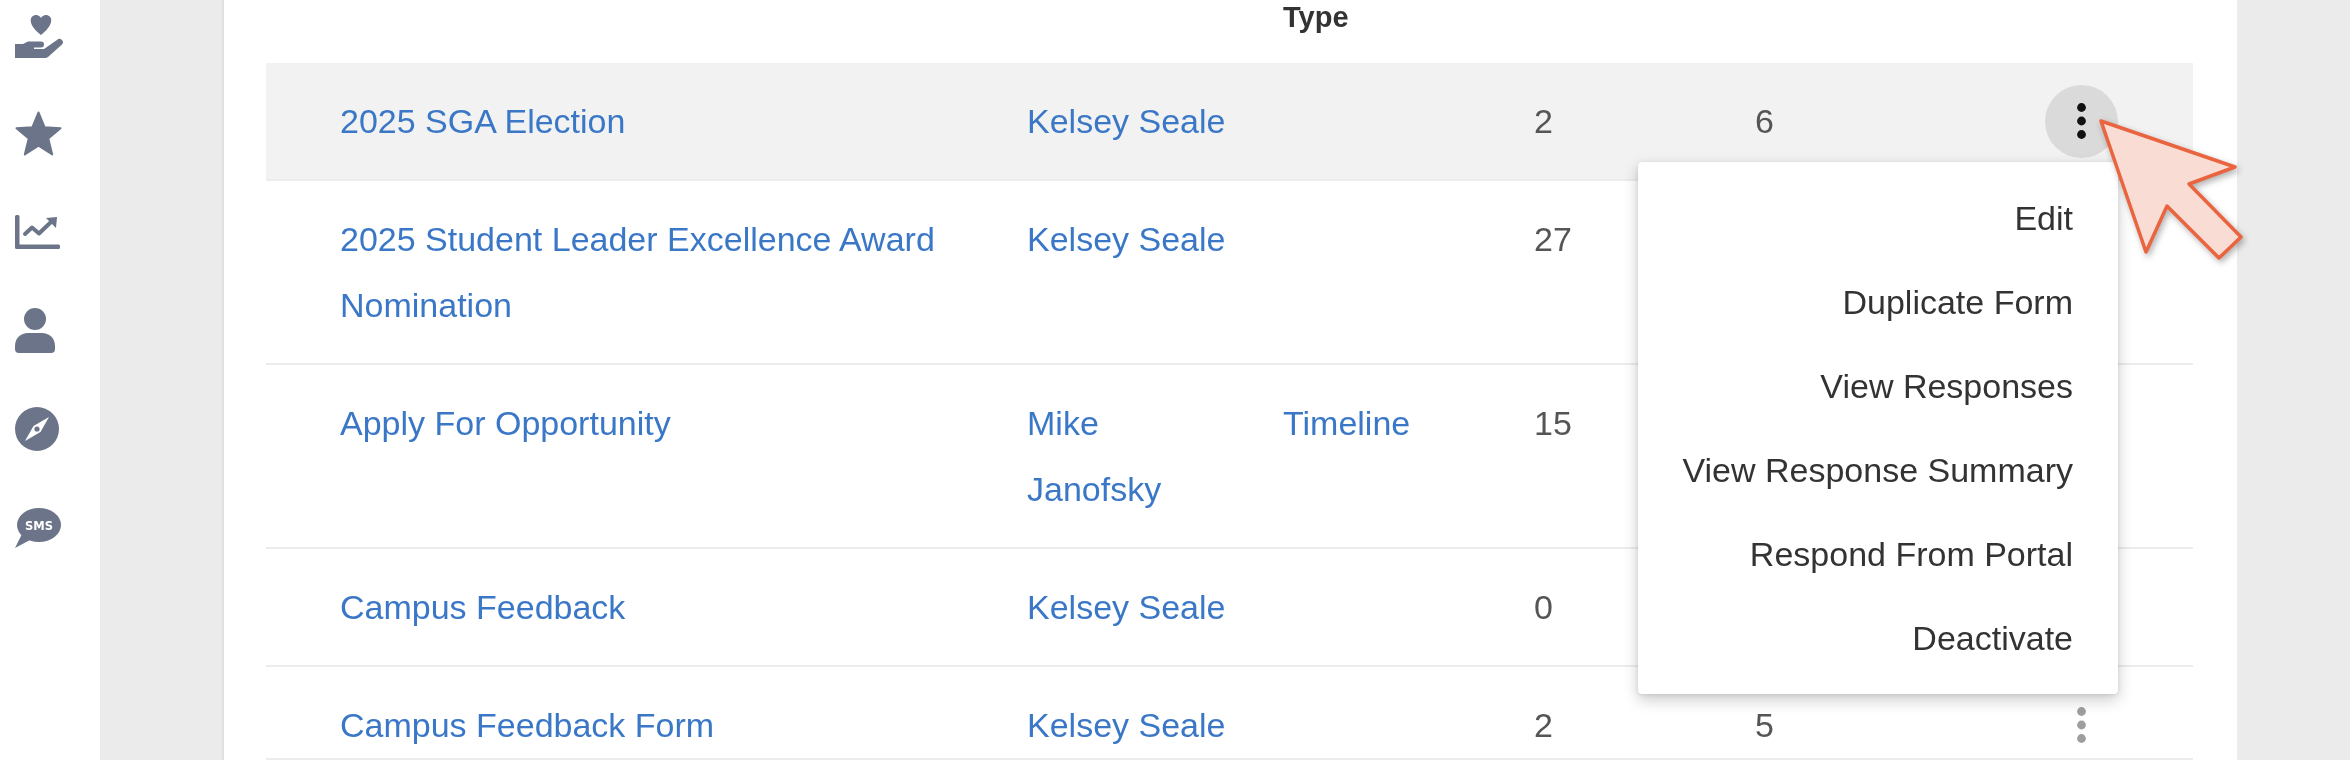 The width and height of the screenshot is (2350, 760). Describe the element at coordinates (38, 133) in the screenshot. I see `star-icon` at that location.